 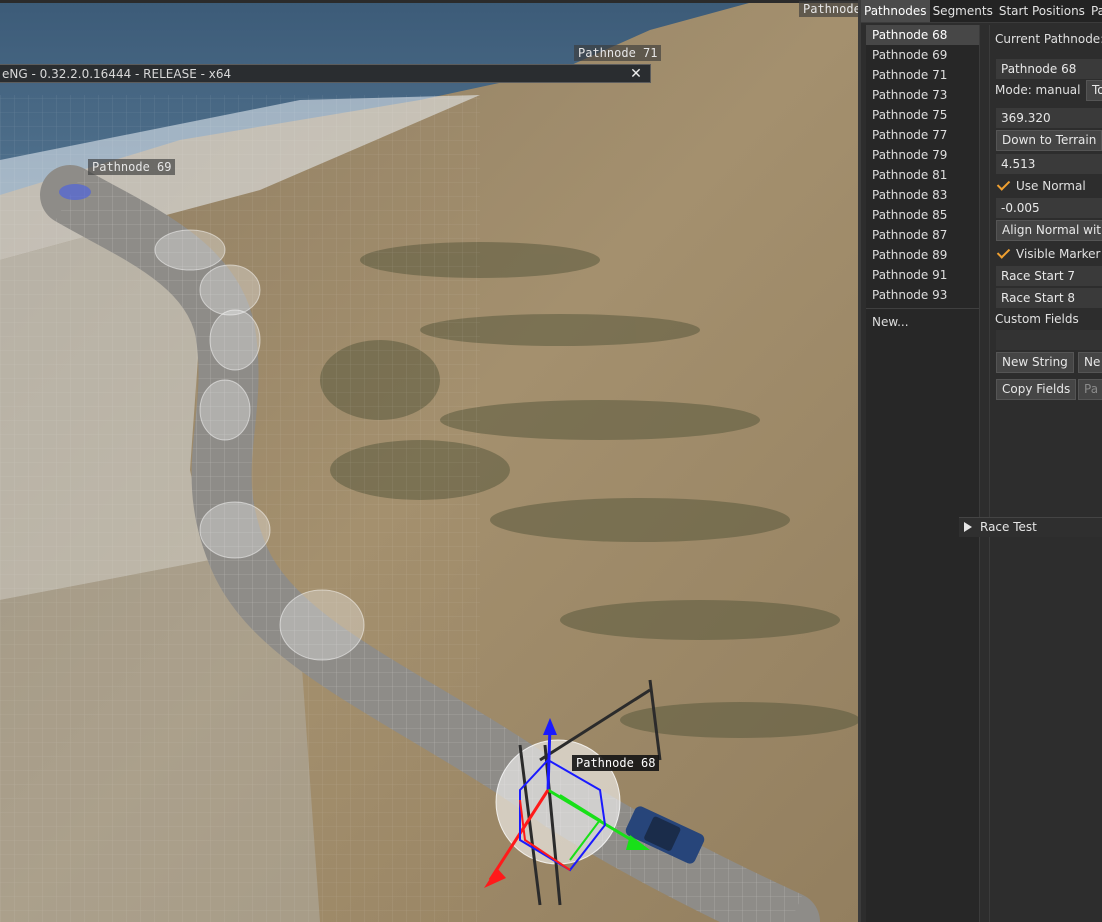 I want to click on tab-pac: Pac, so click(x=1095, y=11).